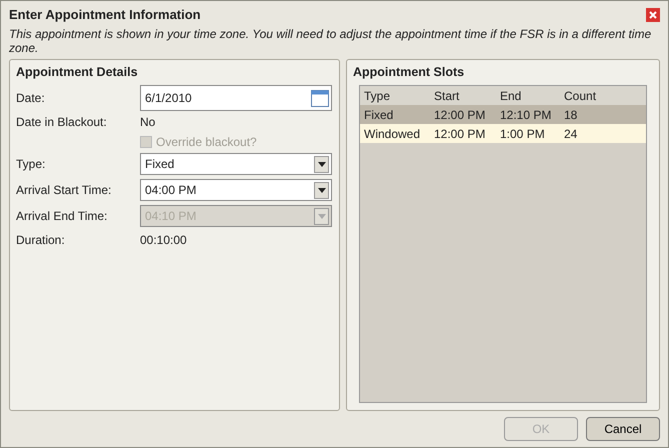  Describe the element at coordinates (148, 123) in the screenshot. I see `field-value: No` at that location.